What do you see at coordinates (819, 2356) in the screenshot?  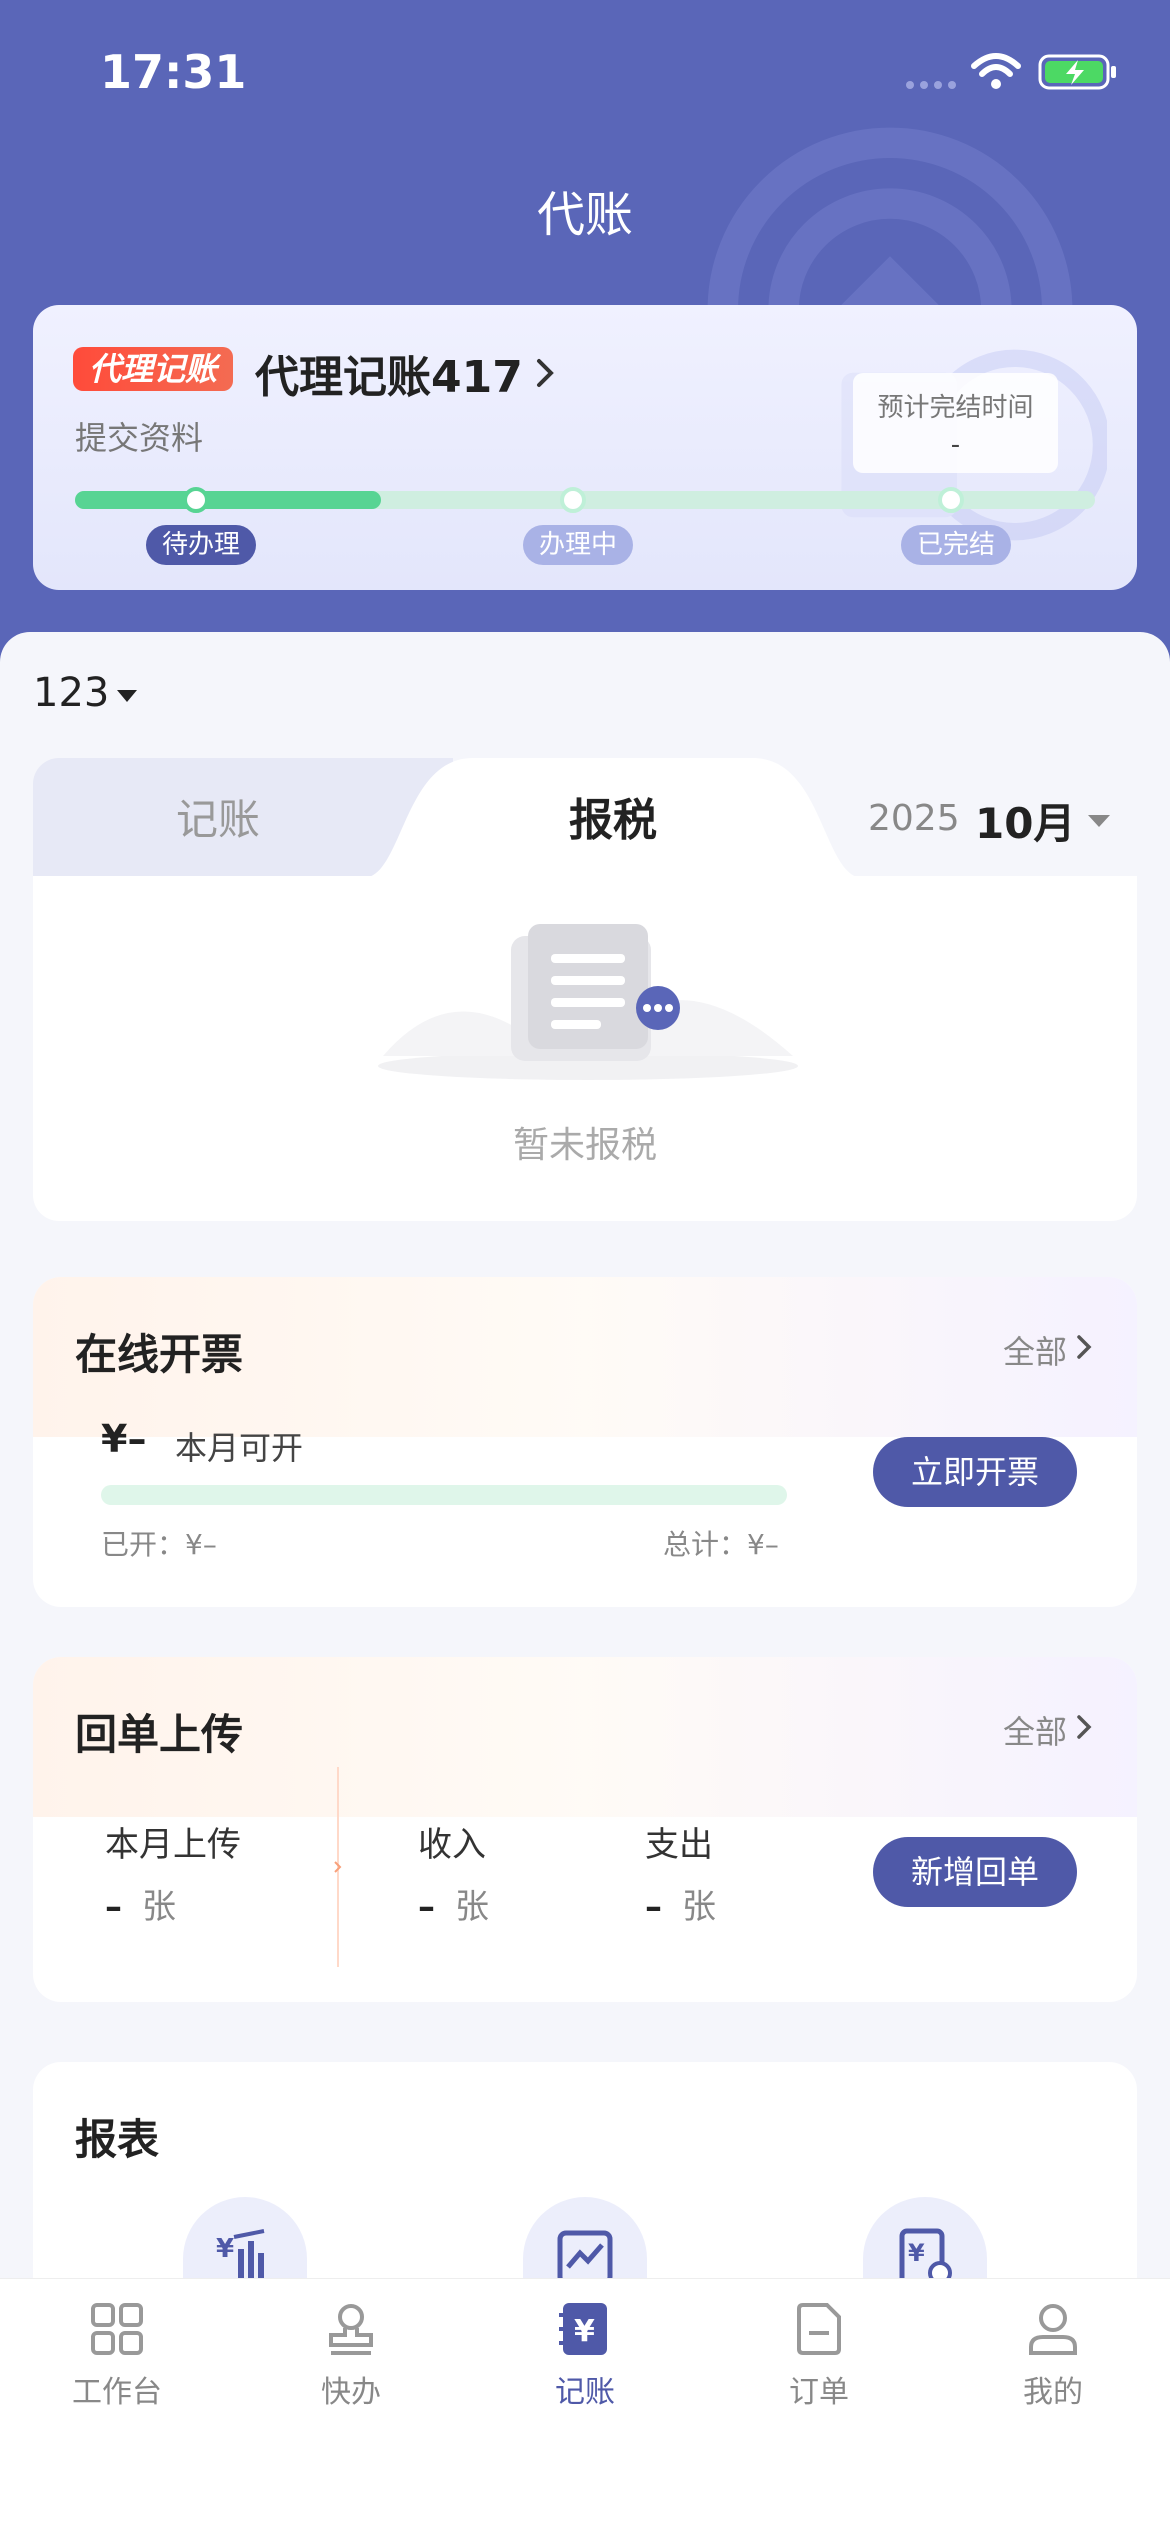 I see `tab-orders: 订单` at bounding box center [819, 2356].